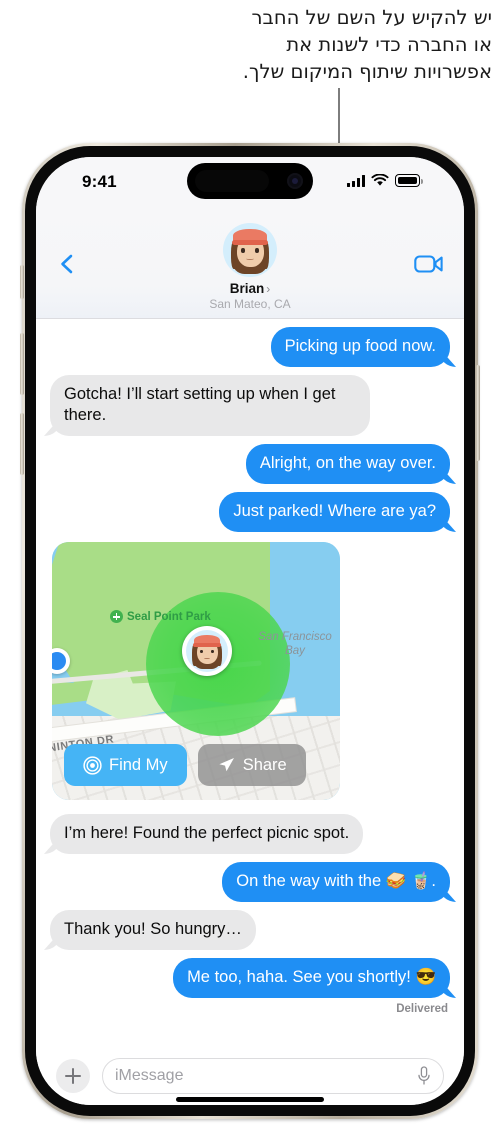 This screenshot has width=500, height=1136. Describe the element at coordinates (92, 765) in the screenshot. I see `findmy-radar-icon` at that location.